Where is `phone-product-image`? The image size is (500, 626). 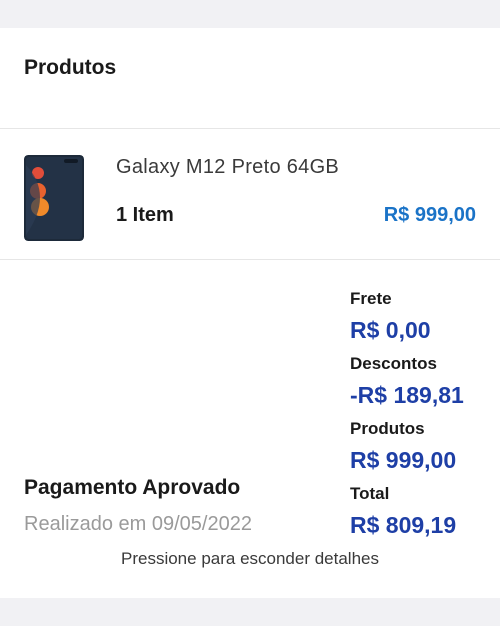
phone-product-image is located at coordinates (54, 198).